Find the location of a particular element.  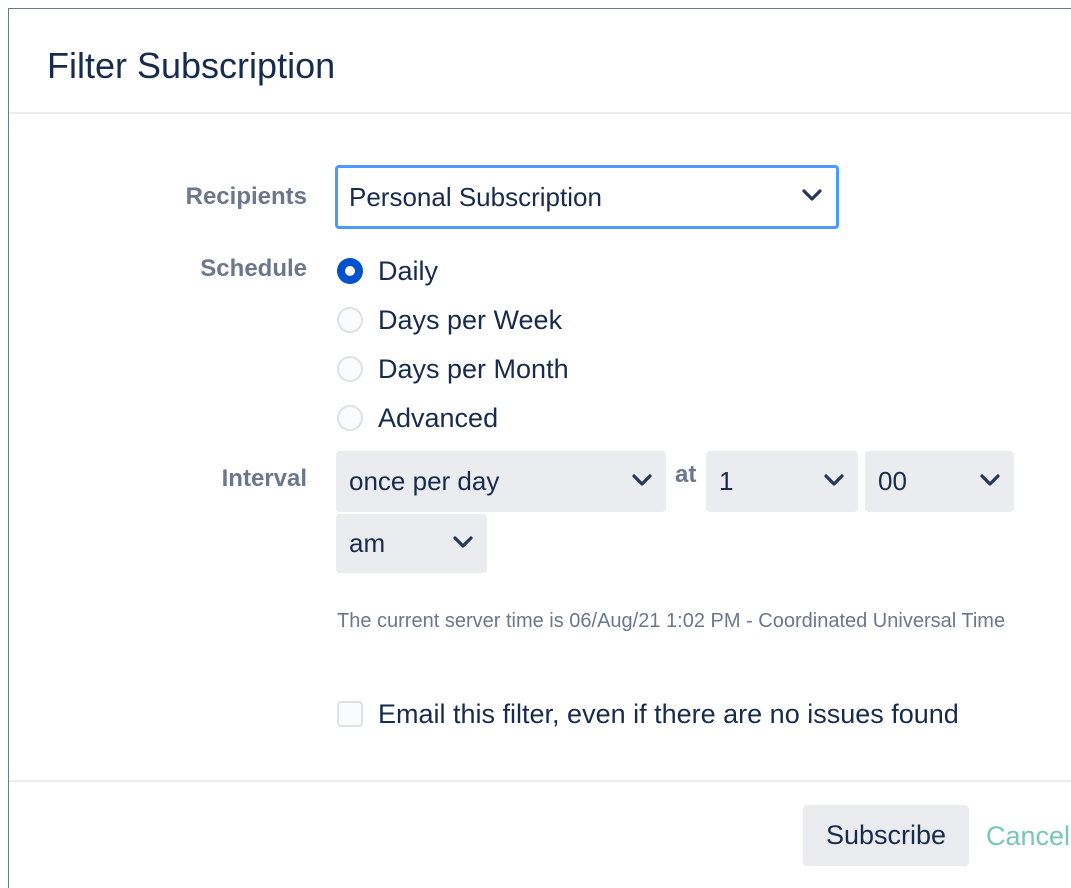

schedule-option-label: Days per Week is located at coordinates (470, 319).